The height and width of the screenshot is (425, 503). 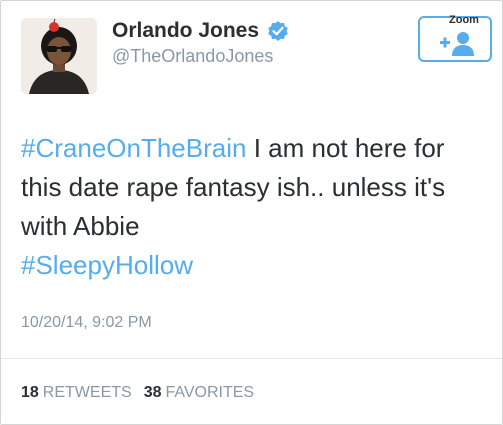 I want to click on retweets-count: 18, so click(x=30, y=392).